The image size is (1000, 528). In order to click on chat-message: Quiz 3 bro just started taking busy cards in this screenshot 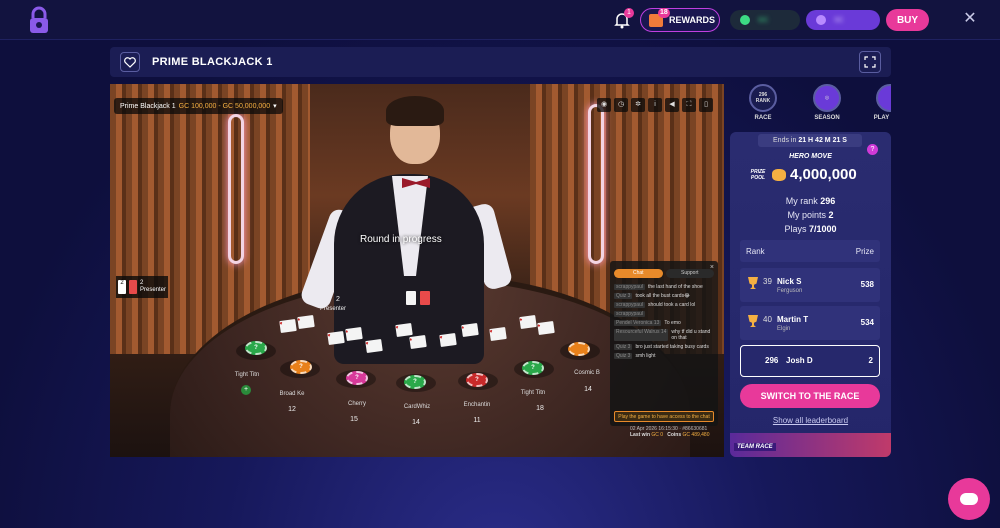, I will do `click(664, 347)`.